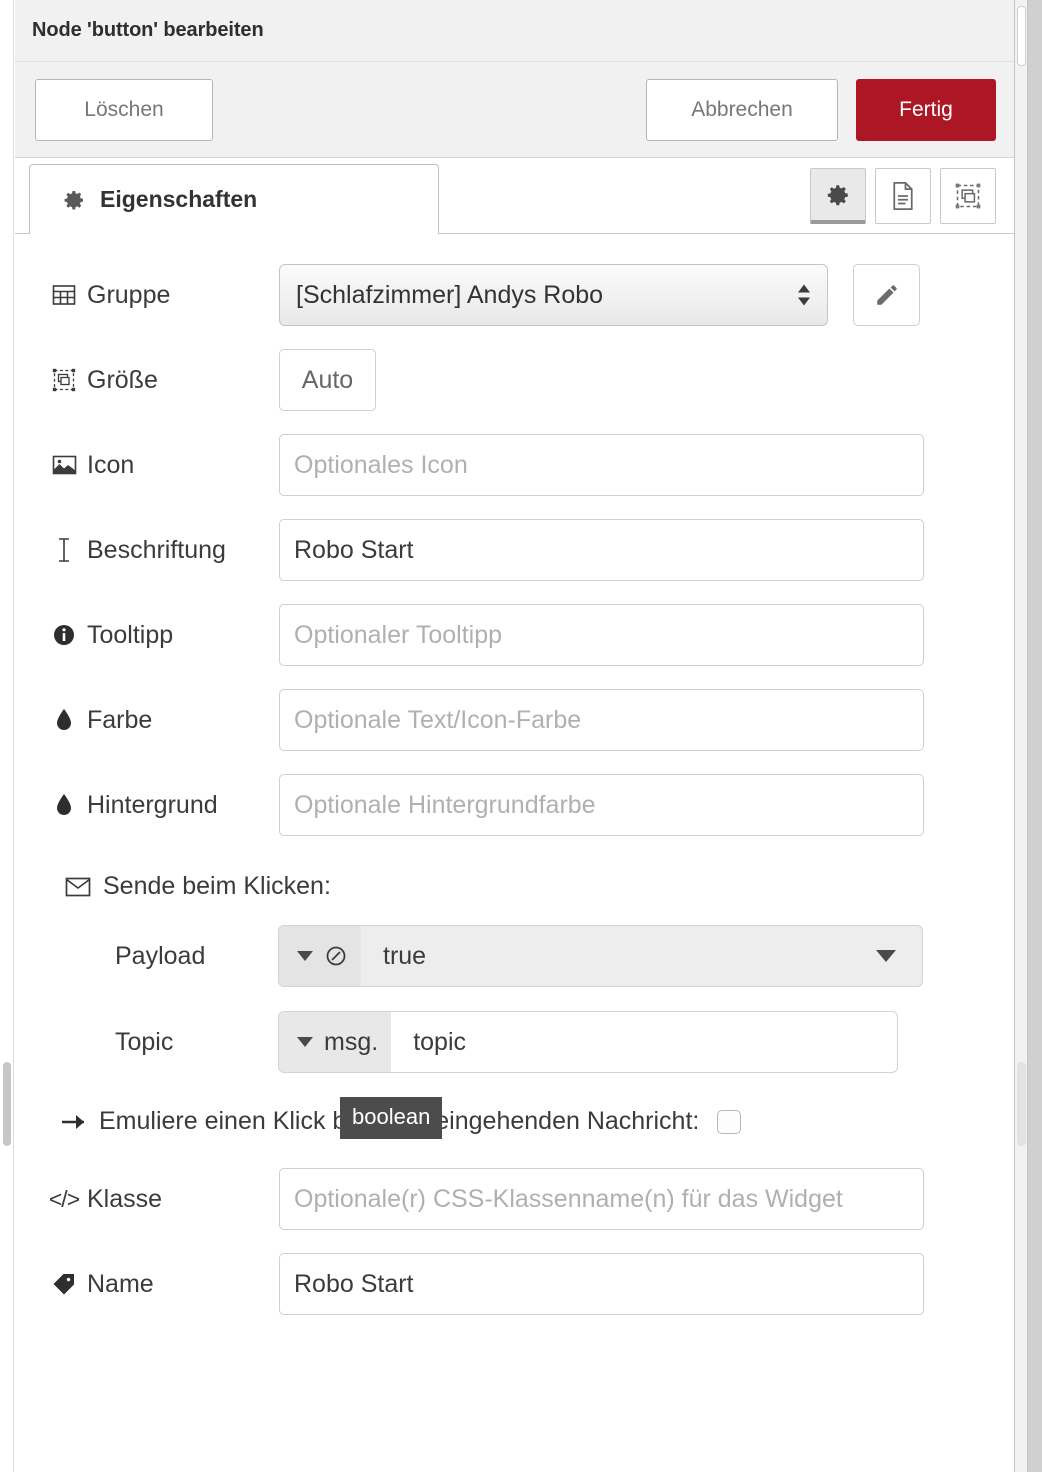  I want to click on done-button: Fertig, so click(926, 109).